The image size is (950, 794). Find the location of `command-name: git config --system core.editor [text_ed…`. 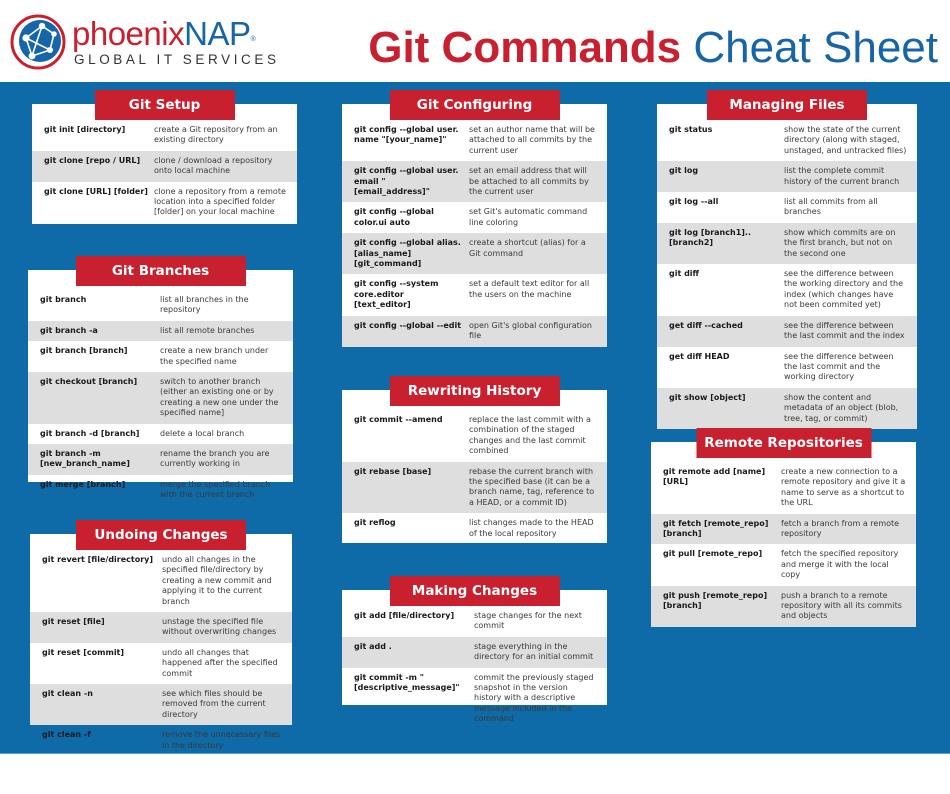

command-name: git config --system core.editor [text_ed… is located at coordinates (396, 294).